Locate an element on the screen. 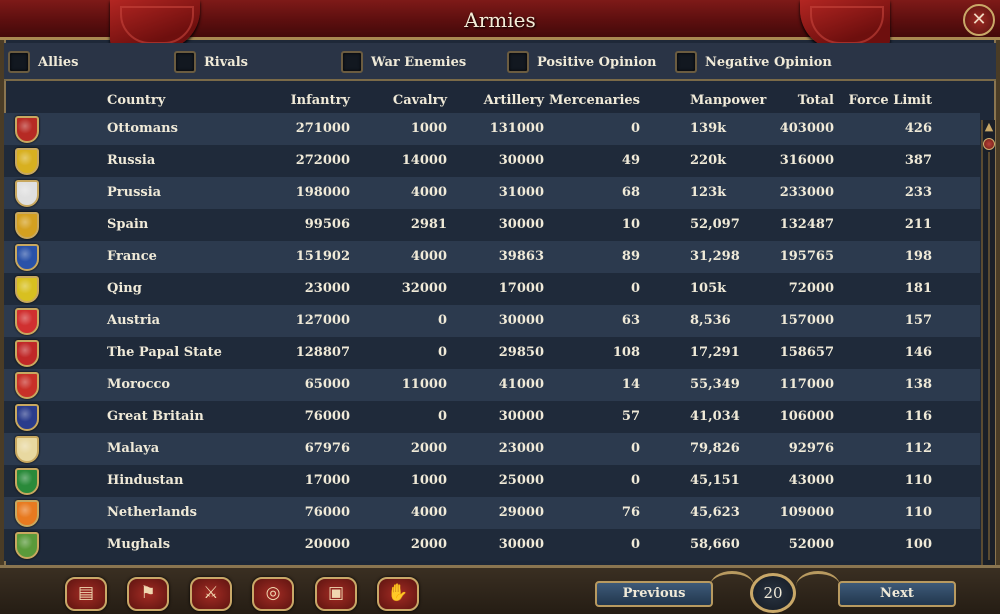 This screenshot has width=1000, height=614. filter-positive-opinion-checkbox is located at coordinates (518, 62).